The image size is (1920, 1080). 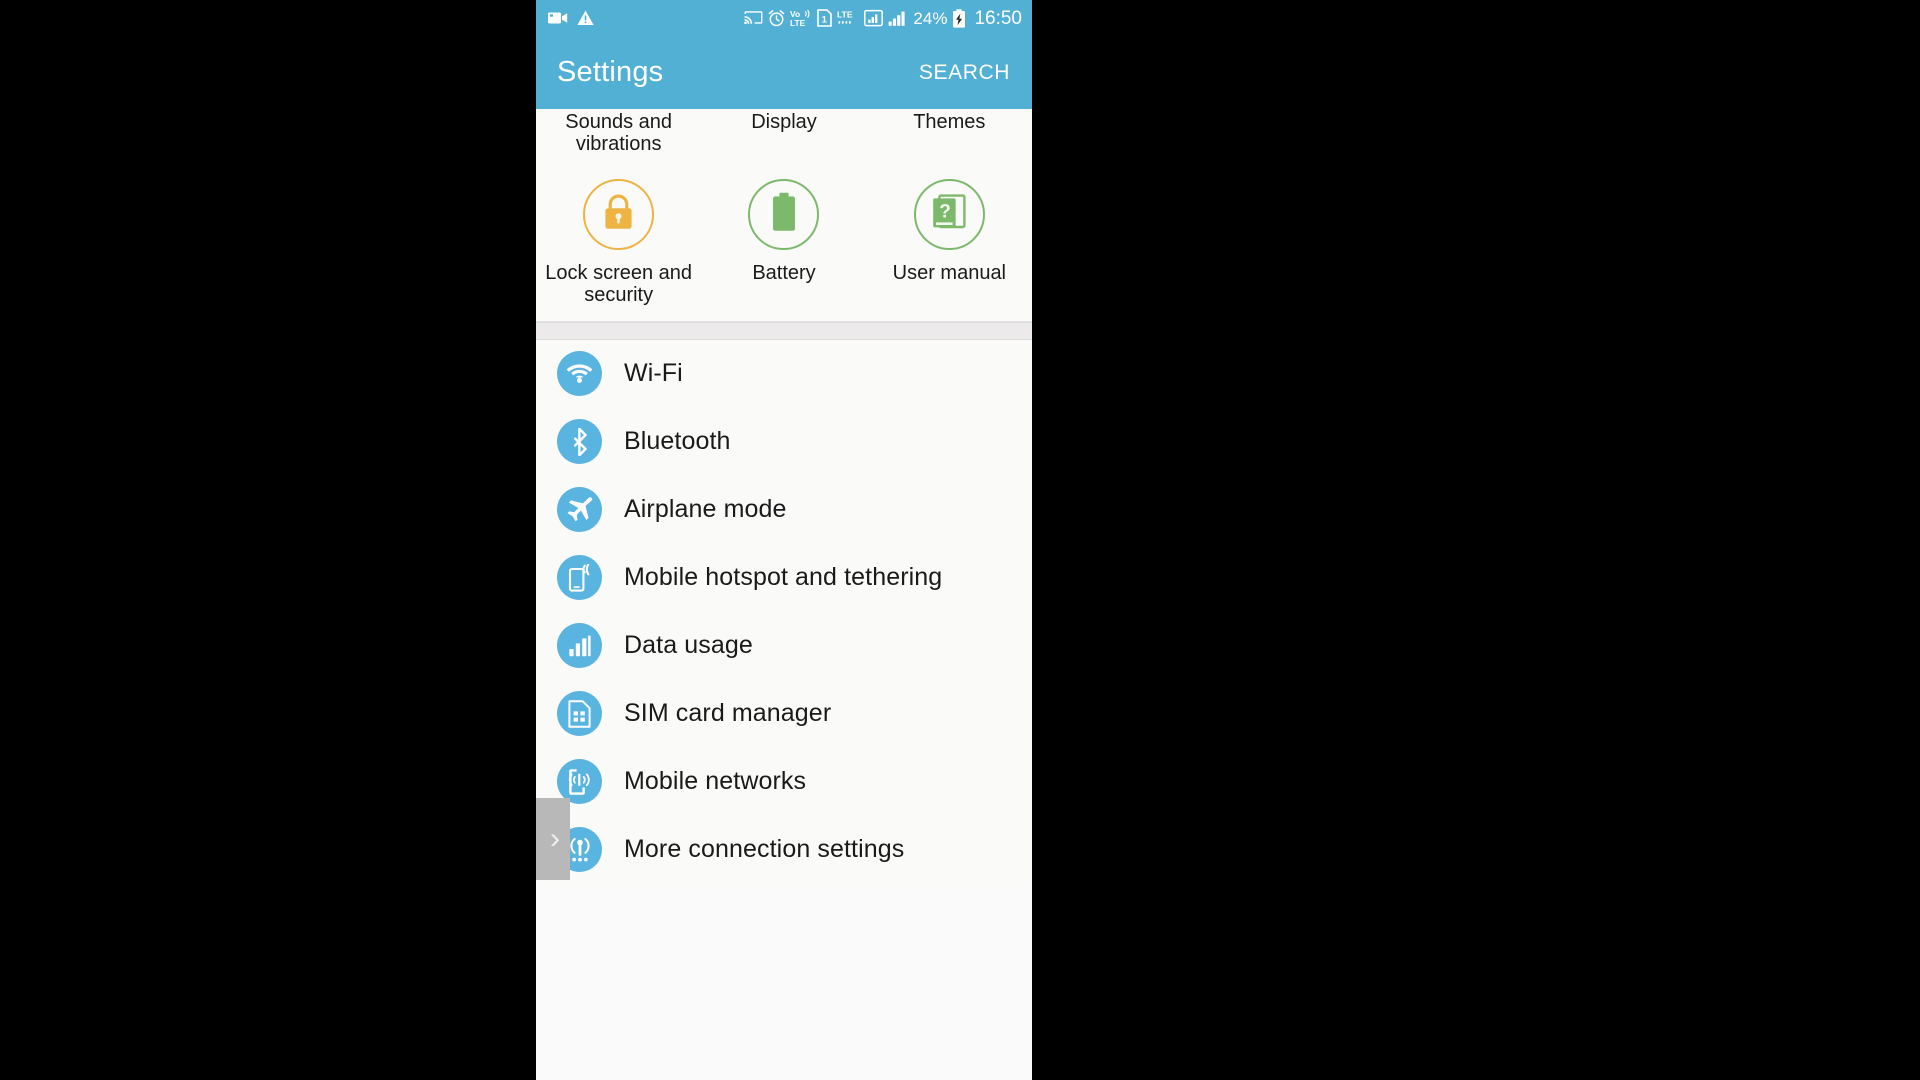 I want to click on settings-item-label: Airplane mode, so click(x=705, y=509).